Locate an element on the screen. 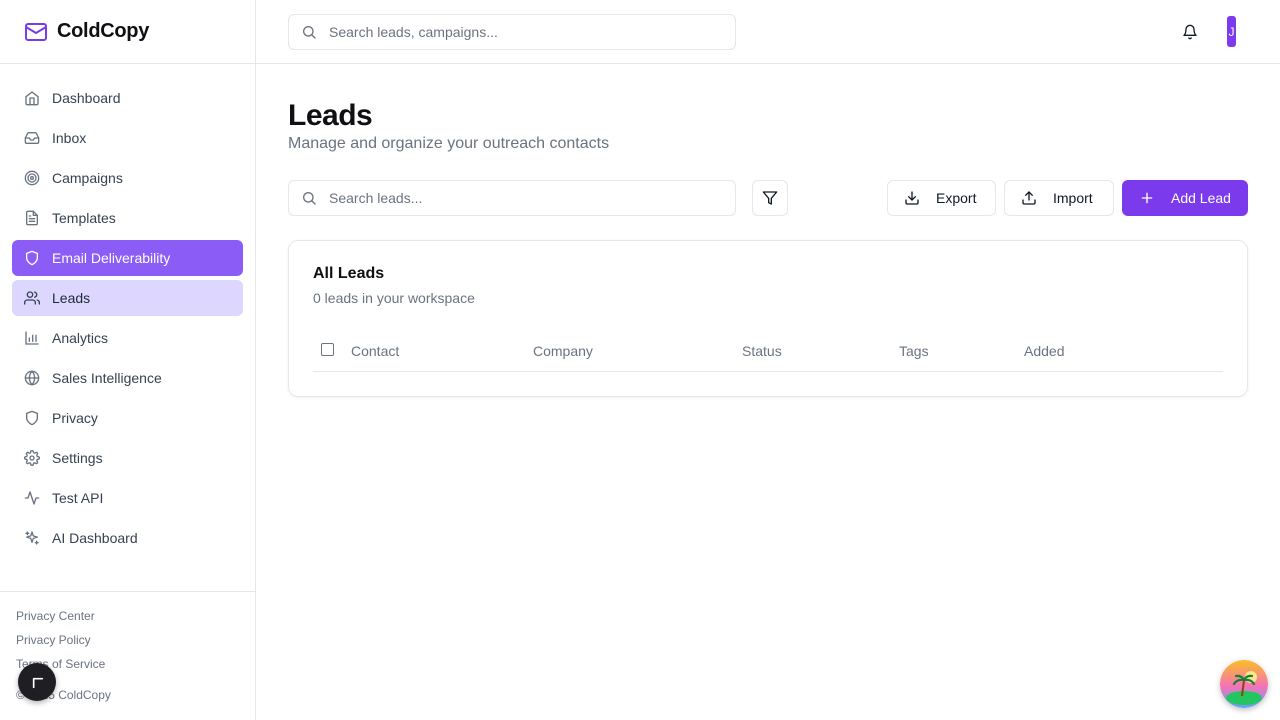 The height and width of the screenshot is (720, 1280). sidebar-item-label: Sales Intelligence is located at coordinates (107, 378).